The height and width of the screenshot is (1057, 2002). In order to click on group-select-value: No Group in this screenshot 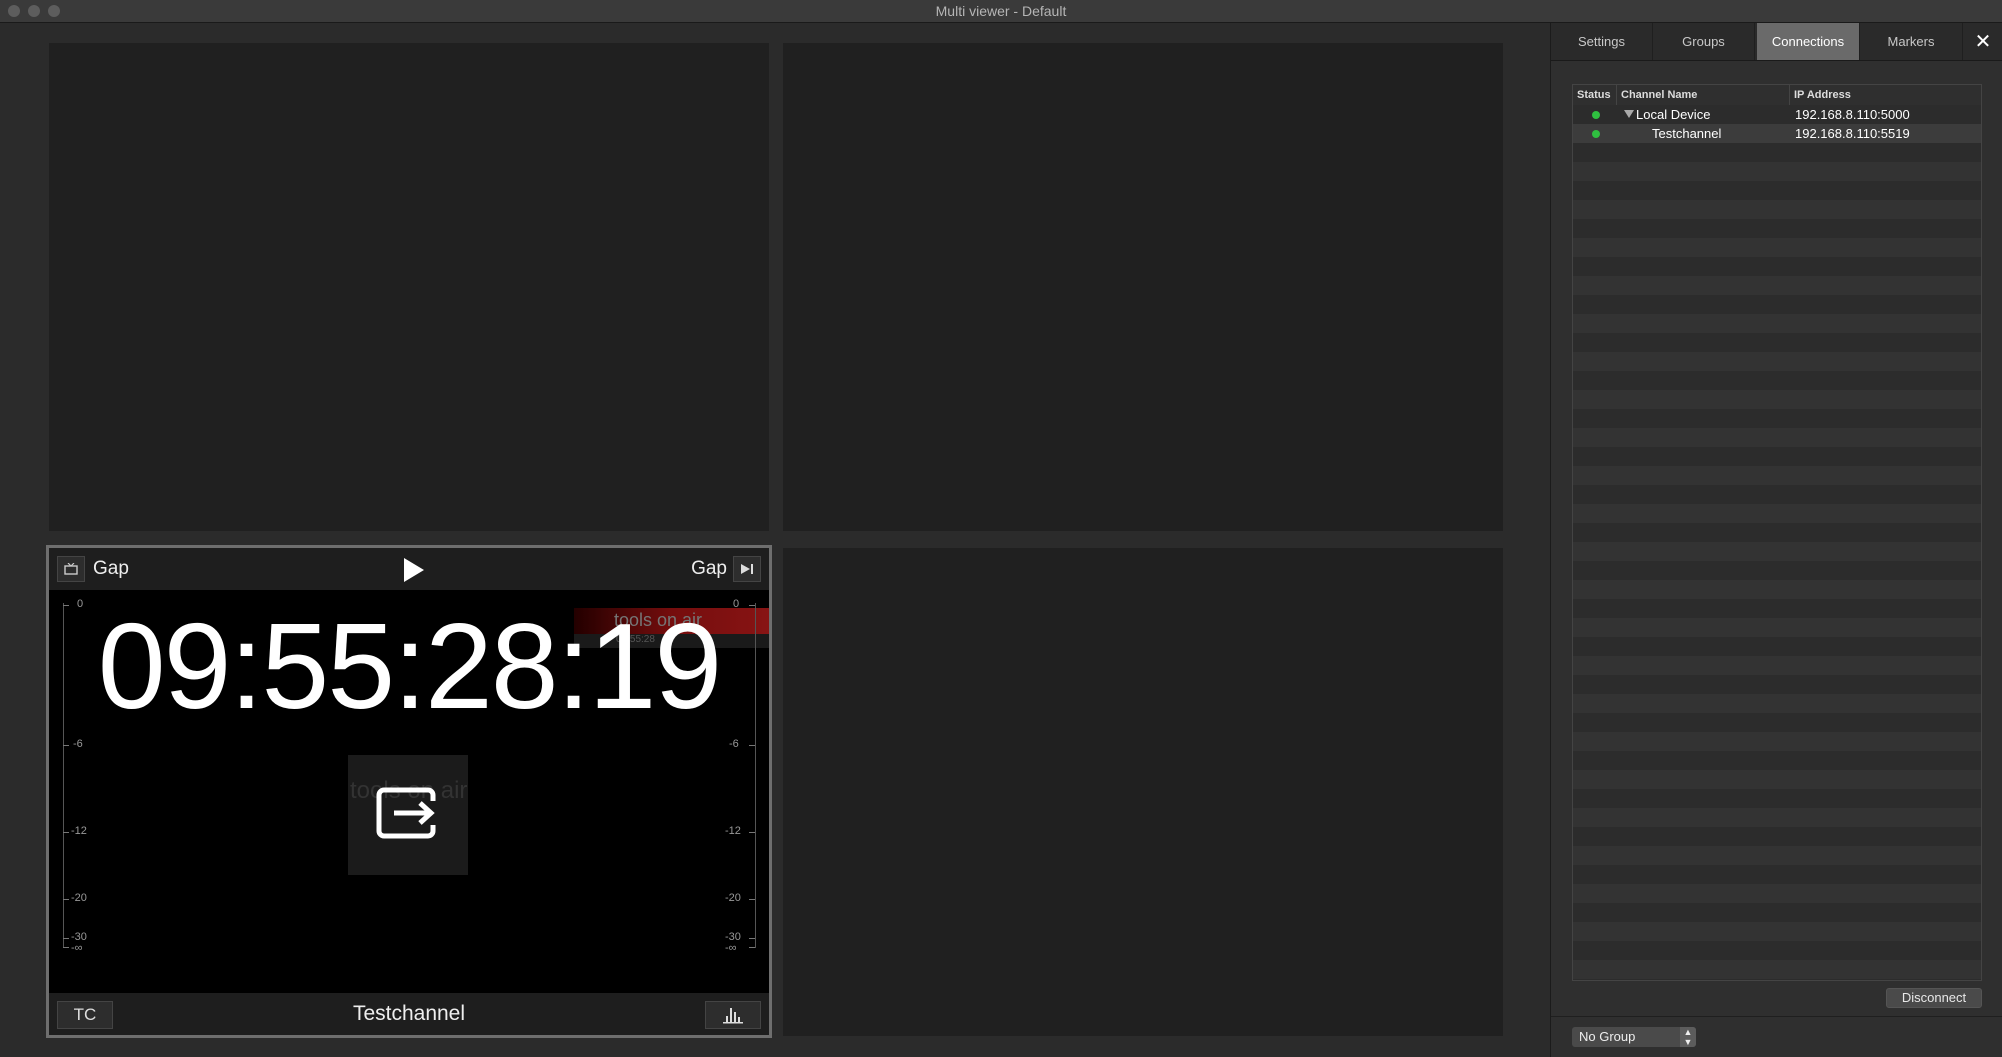, I will do `click(1607, 1036)`.